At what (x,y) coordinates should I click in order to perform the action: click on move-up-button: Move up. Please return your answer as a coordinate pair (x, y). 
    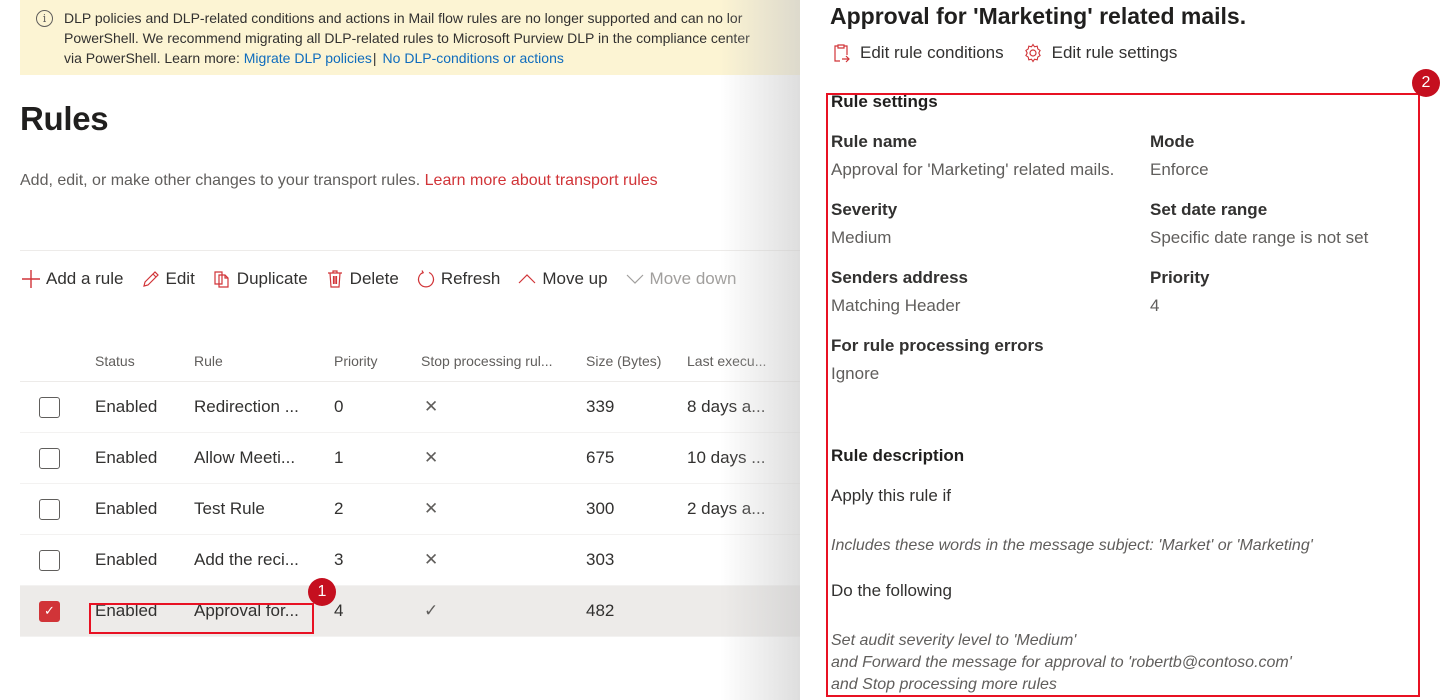
    Looking at the image, I should click on (562, 279).